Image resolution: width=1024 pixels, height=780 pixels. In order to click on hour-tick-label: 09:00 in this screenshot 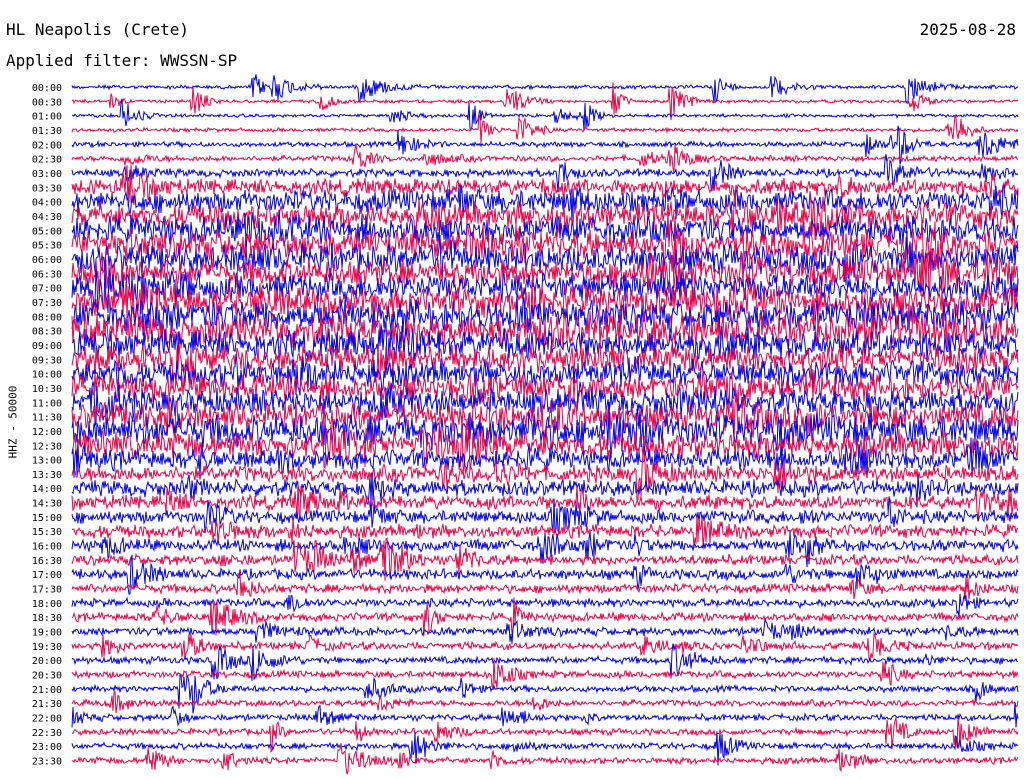, I will do `click(47, 346)`.